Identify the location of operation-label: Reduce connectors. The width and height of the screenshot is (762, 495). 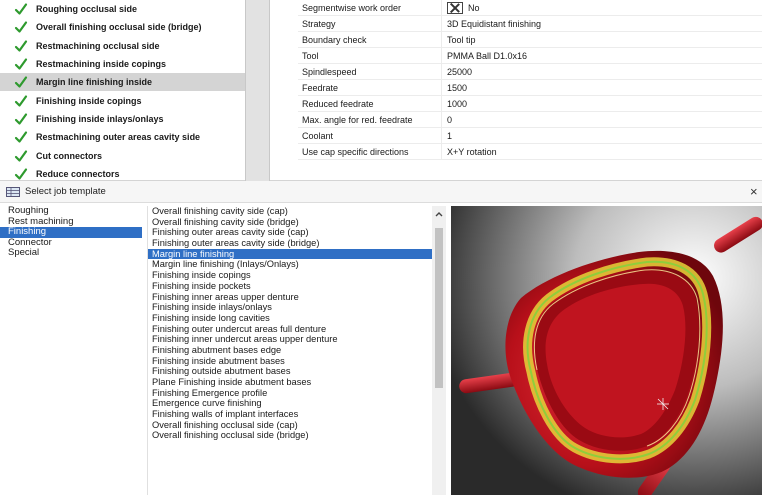
(78, 173).